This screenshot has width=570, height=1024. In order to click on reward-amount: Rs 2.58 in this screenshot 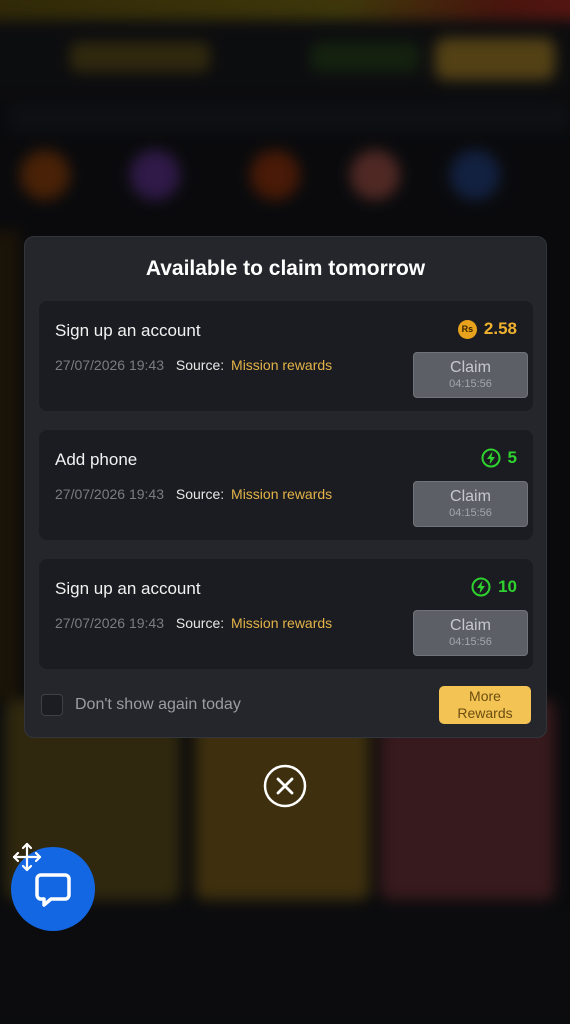, I will do `click(487, 329)`.